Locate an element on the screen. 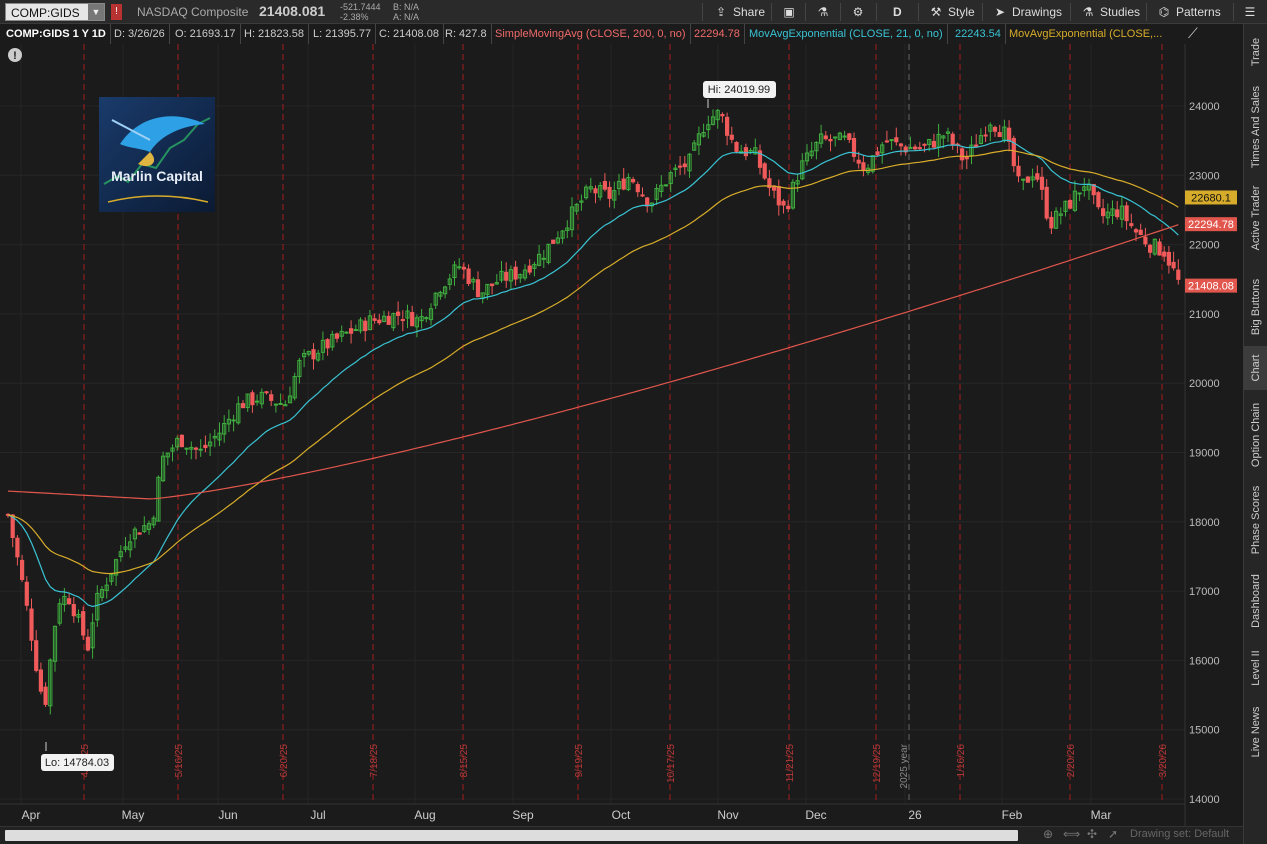 Image resolution: width=1267 pixels, height=844 pixels. sidebar-tab-phase-scores: Phase Scores is located at coordinates (1255, 520).